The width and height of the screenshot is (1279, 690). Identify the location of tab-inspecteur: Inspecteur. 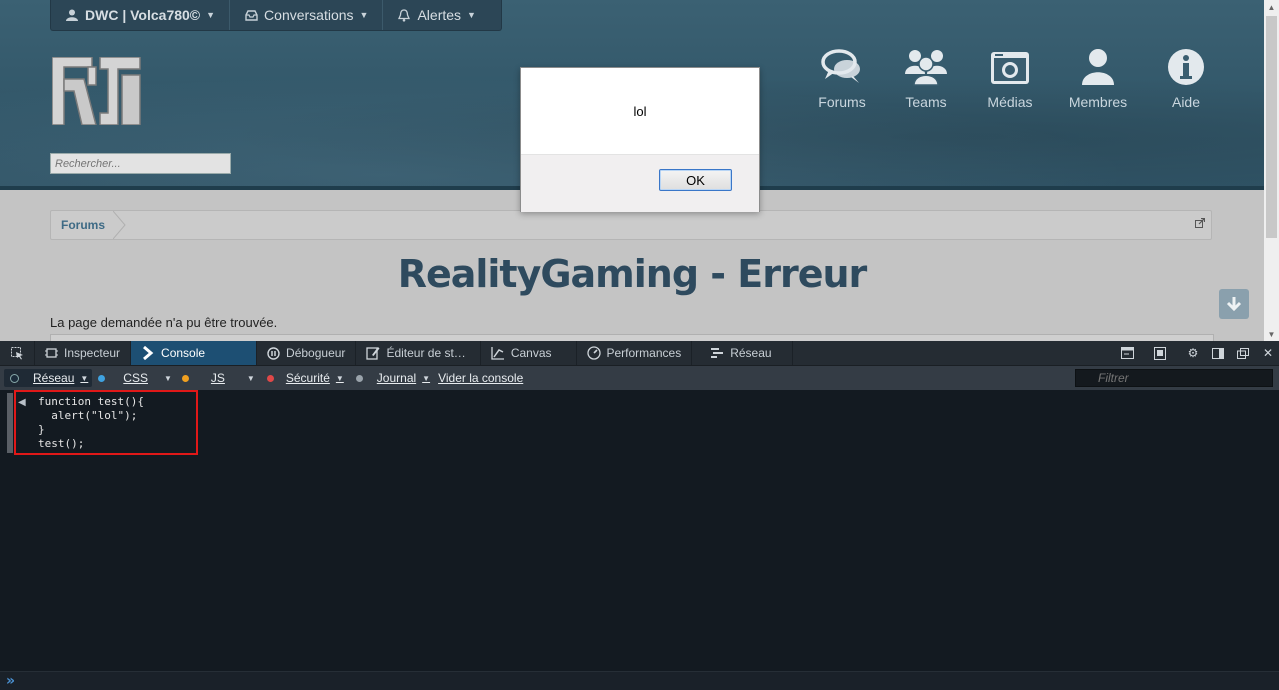
(83, 353).